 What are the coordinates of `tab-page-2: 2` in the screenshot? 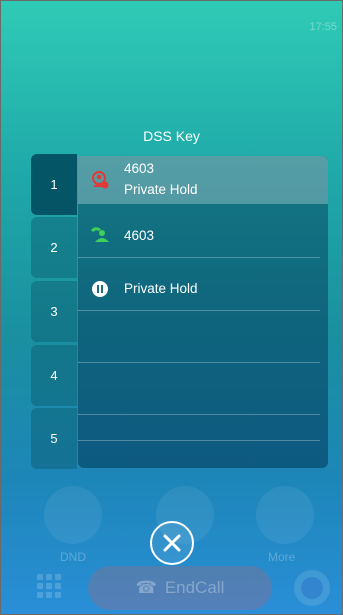 It's located at (54, 247).